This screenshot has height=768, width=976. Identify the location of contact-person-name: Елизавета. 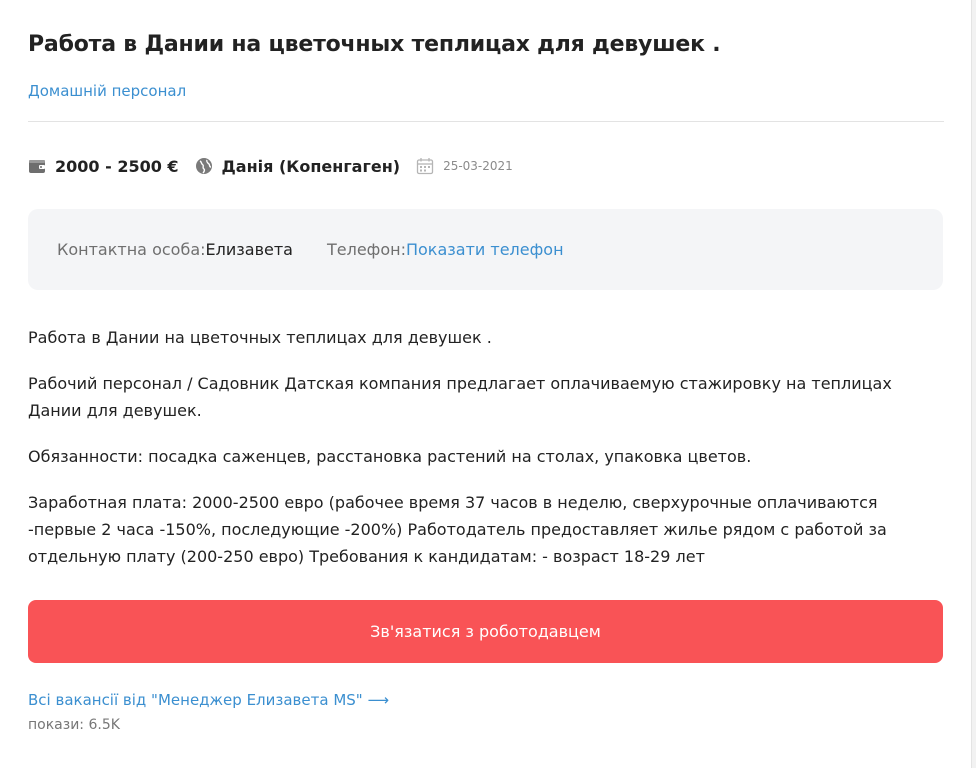
(249, 249).